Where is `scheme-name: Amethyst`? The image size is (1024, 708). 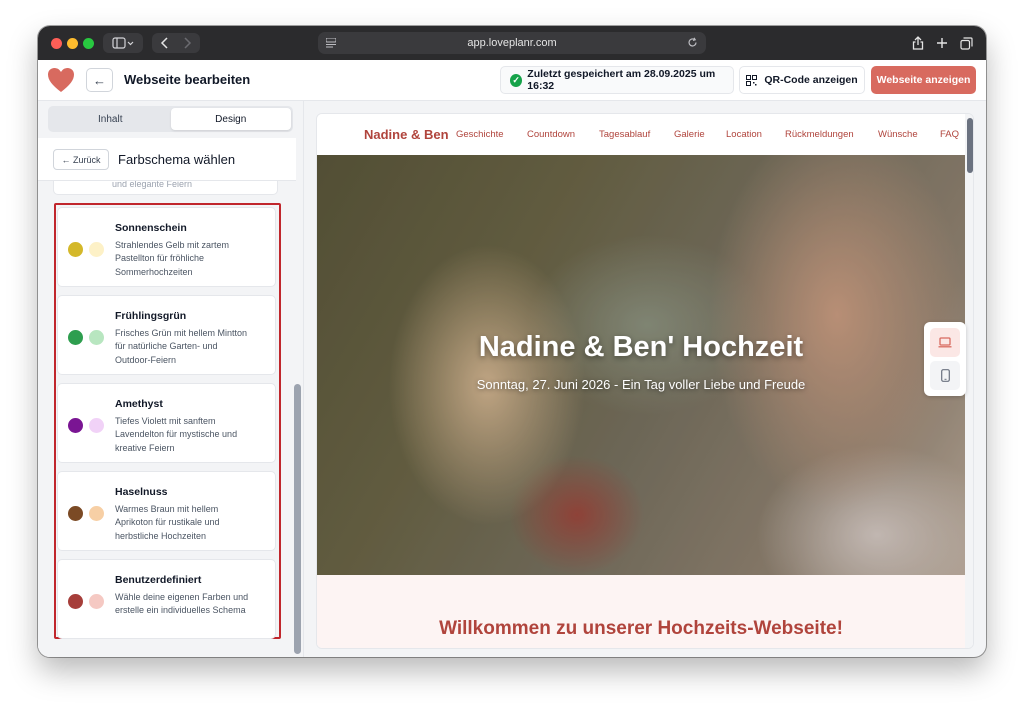 scheme-name: Amethyst is located at coordinates (139, 404).